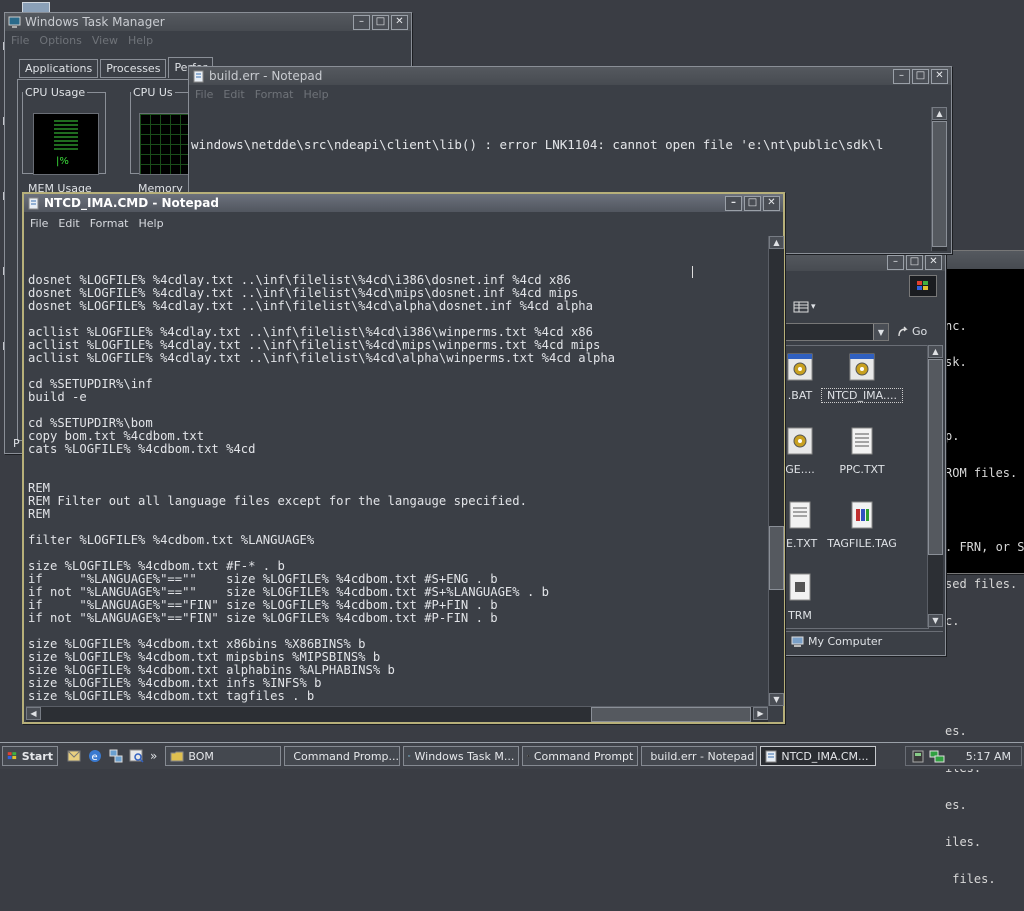  What do you see at coordinates (702, 756) in the screenshot?
I see `taskbar-button-label: build.err - Notepad` at bounding box center [702, 756].